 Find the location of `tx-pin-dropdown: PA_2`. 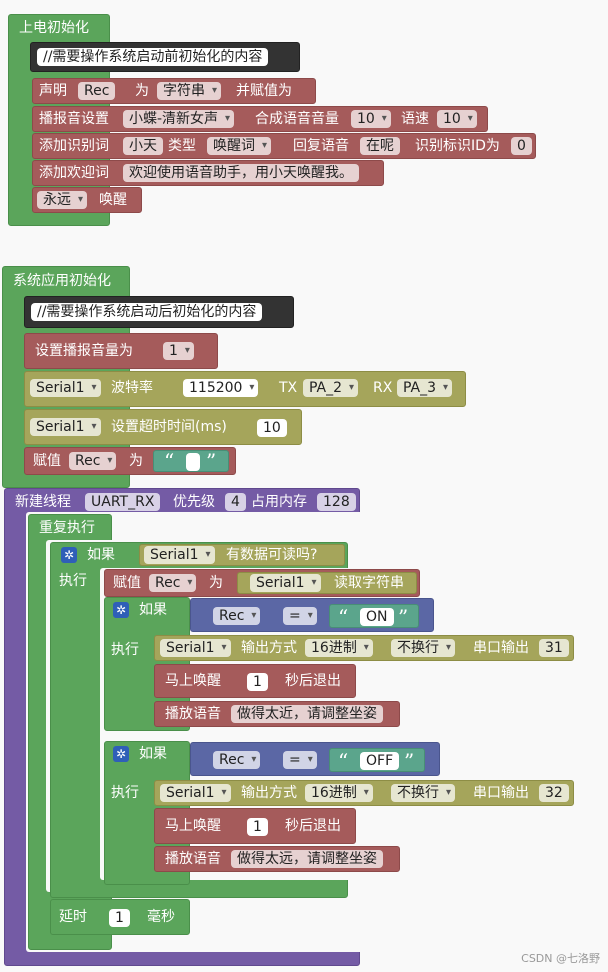

tx-pin-dropdown: PA_2 is located at coordinates (331, 388).